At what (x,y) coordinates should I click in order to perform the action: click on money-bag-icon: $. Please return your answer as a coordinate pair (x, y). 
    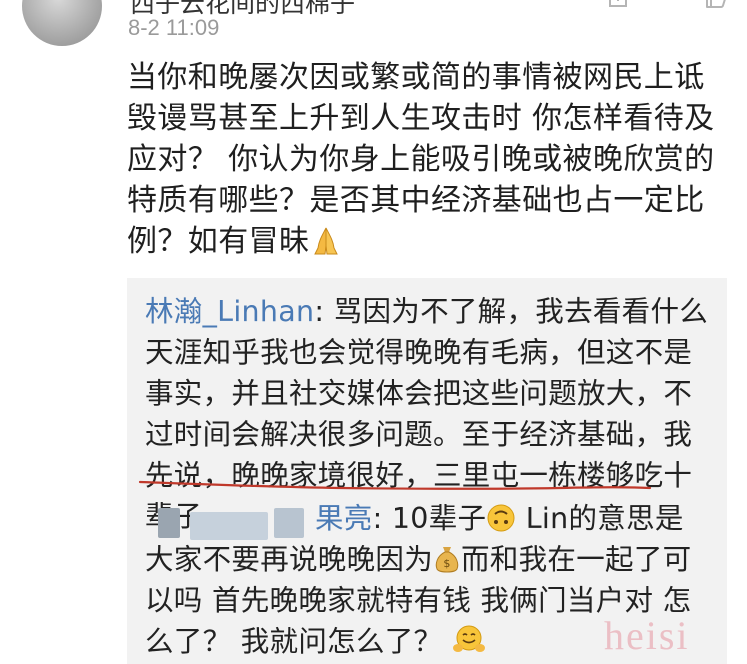
    Looking at the image, I should click on (447, 560).